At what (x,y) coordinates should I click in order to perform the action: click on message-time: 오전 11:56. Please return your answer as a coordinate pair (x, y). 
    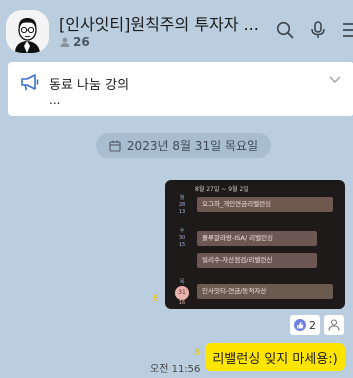
    Looking at the image, I should click on (175, 369).